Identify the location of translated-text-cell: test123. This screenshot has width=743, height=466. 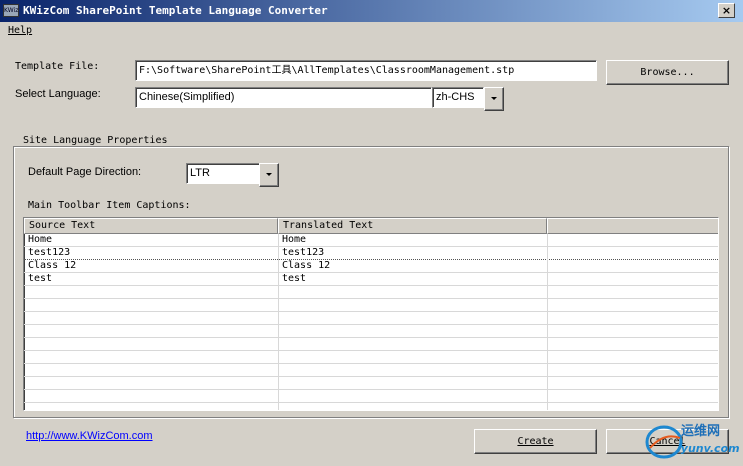
(412, 253).